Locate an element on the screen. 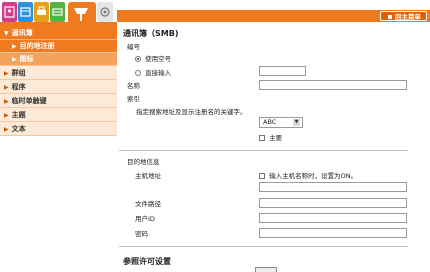 Image resolution: width=430 pixels, height=272 pixels. back-button-label: 回主菜单 is located at coordinates (408, 17).